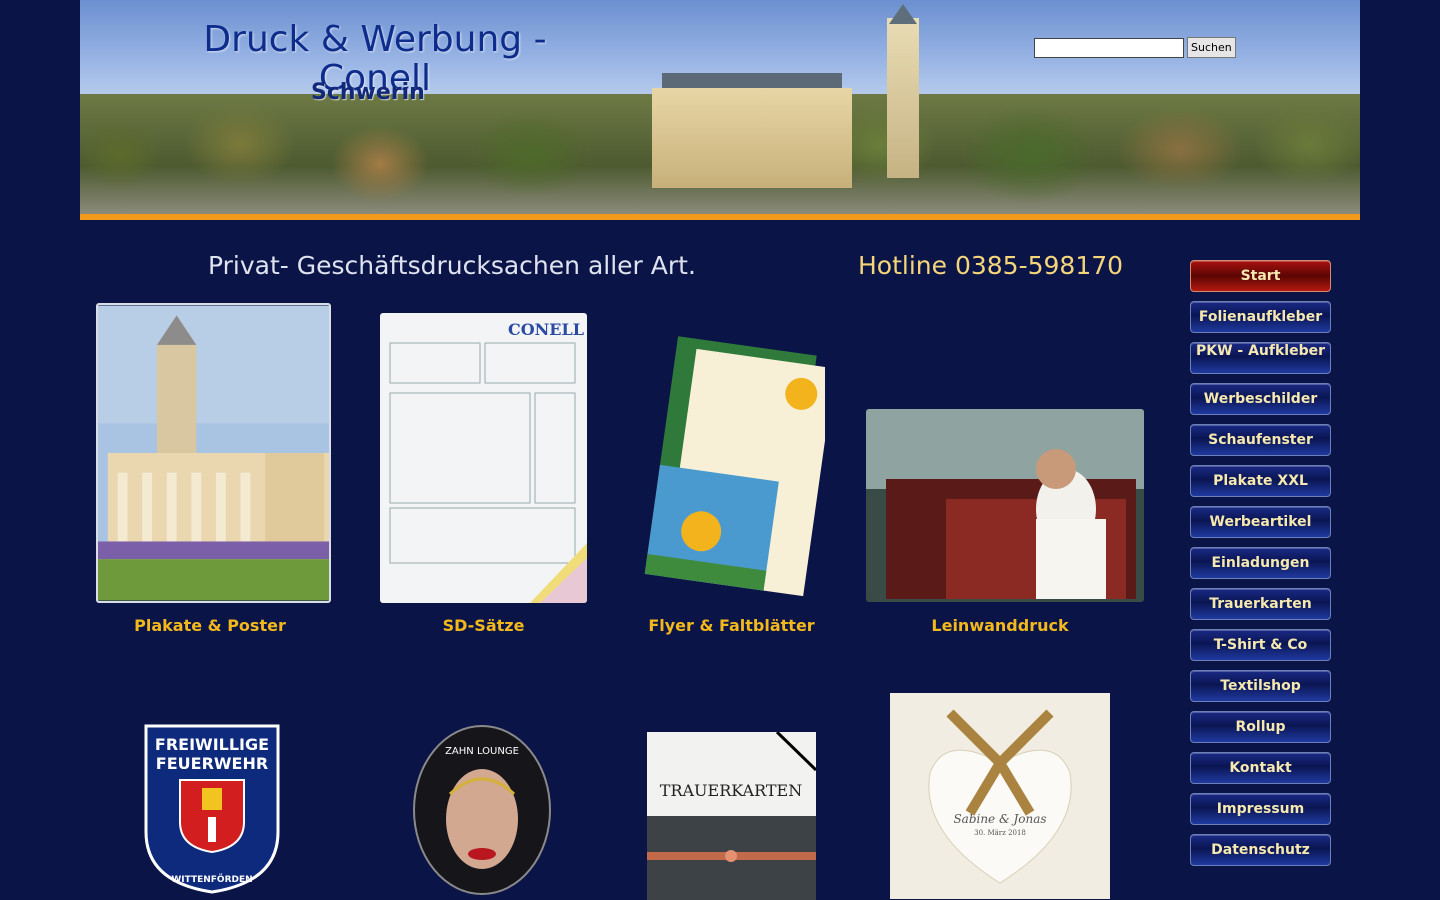 Image resolution: width=1440 pixels, height=900 pixels. I want to click on search-bar: Suchen, so click(1135, 47).